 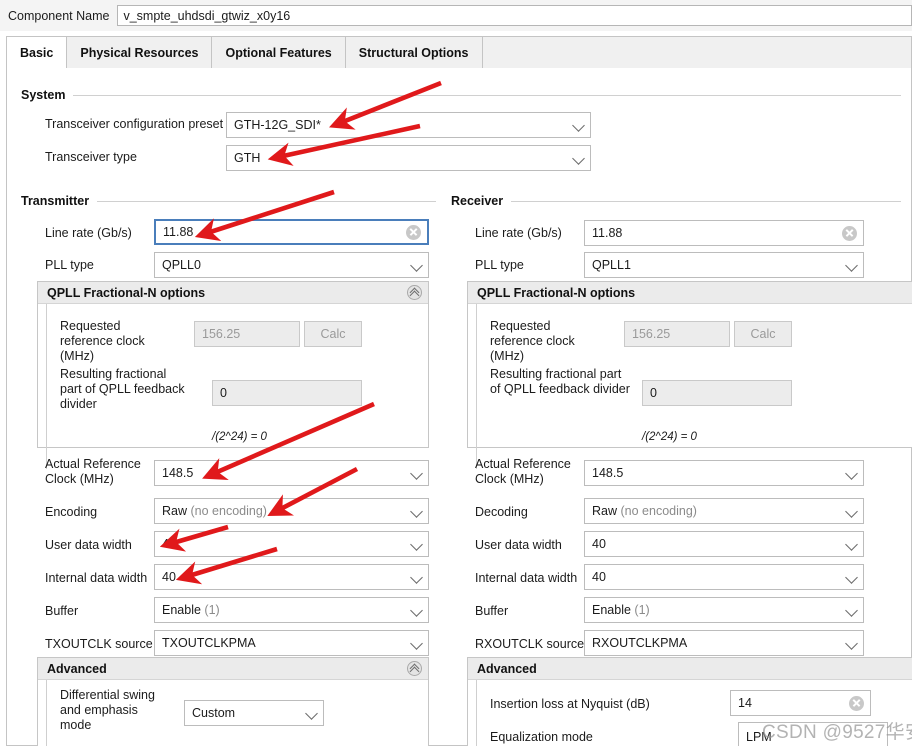 I want to click on tx-requested-ref-label: Requested reference clock (MHz), so click(x=102, y=341).